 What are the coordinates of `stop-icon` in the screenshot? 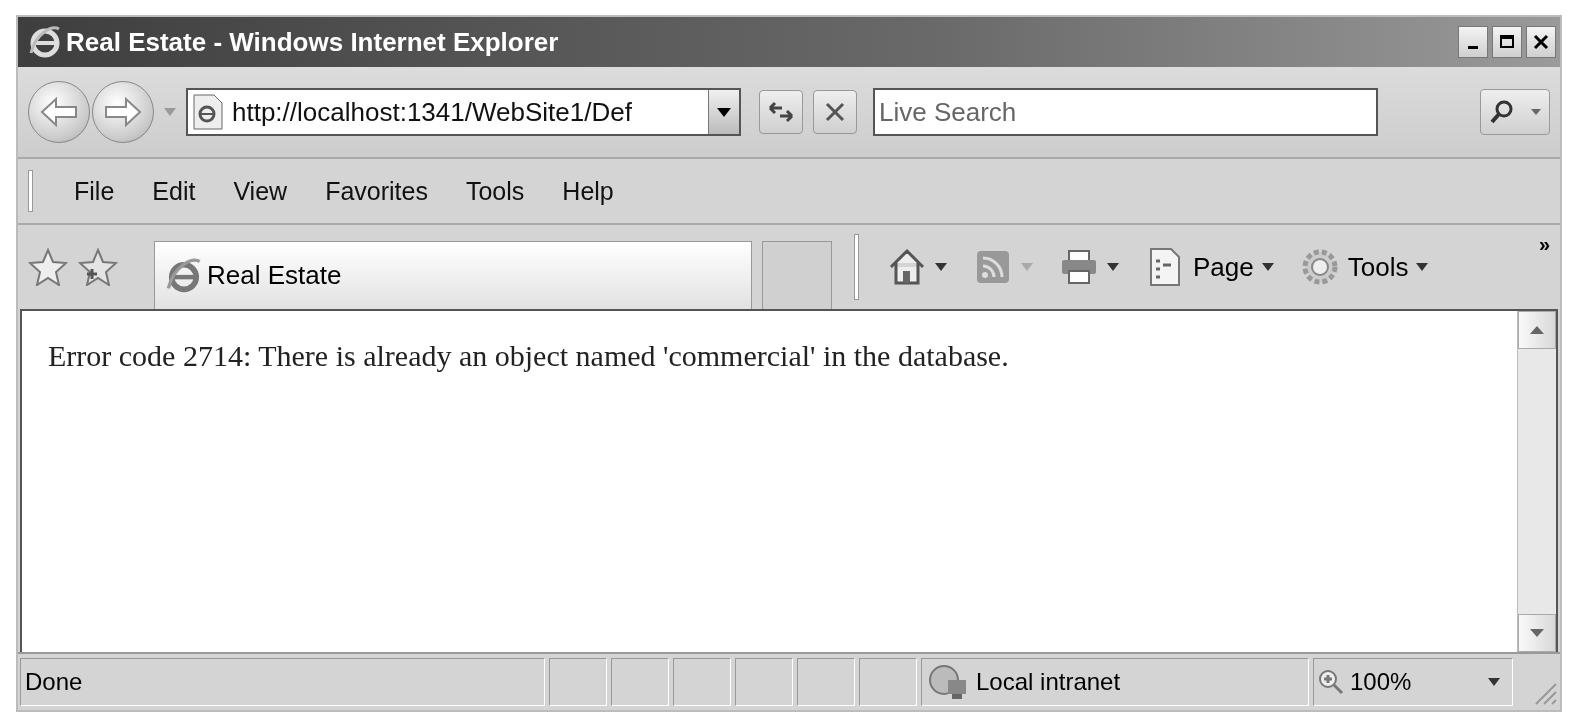 It's located at (835, 112).